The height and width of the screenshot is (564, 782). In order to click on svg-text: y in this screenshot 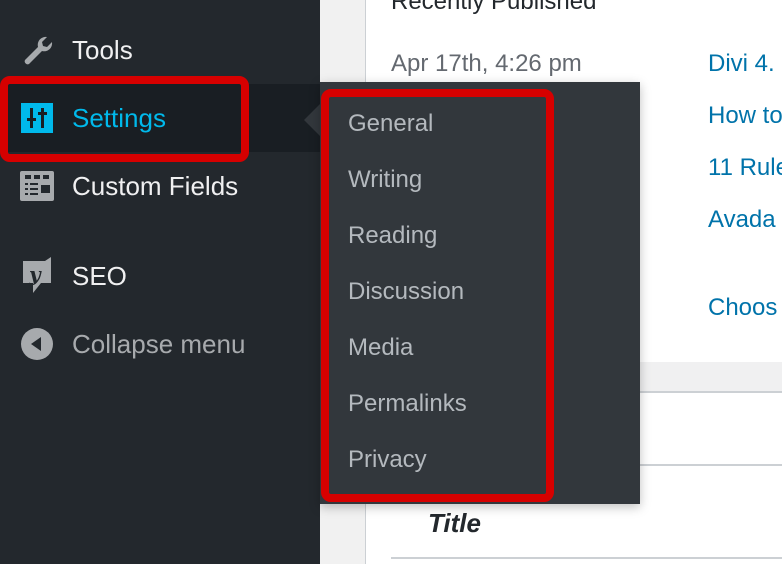, I will do `click(35, 274)`.